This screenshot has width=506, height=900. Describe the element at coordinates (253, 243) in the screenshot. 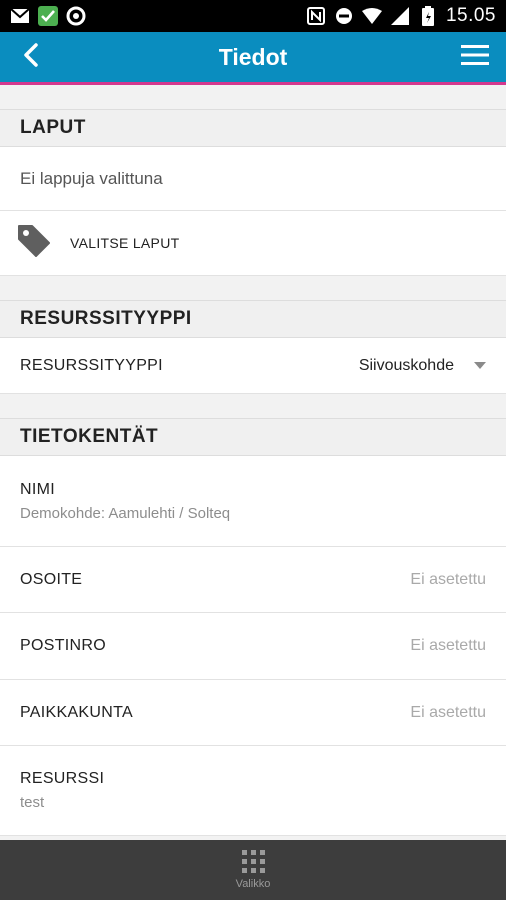

I see `select-tags-button: VALITSE LAPUT` at that location.